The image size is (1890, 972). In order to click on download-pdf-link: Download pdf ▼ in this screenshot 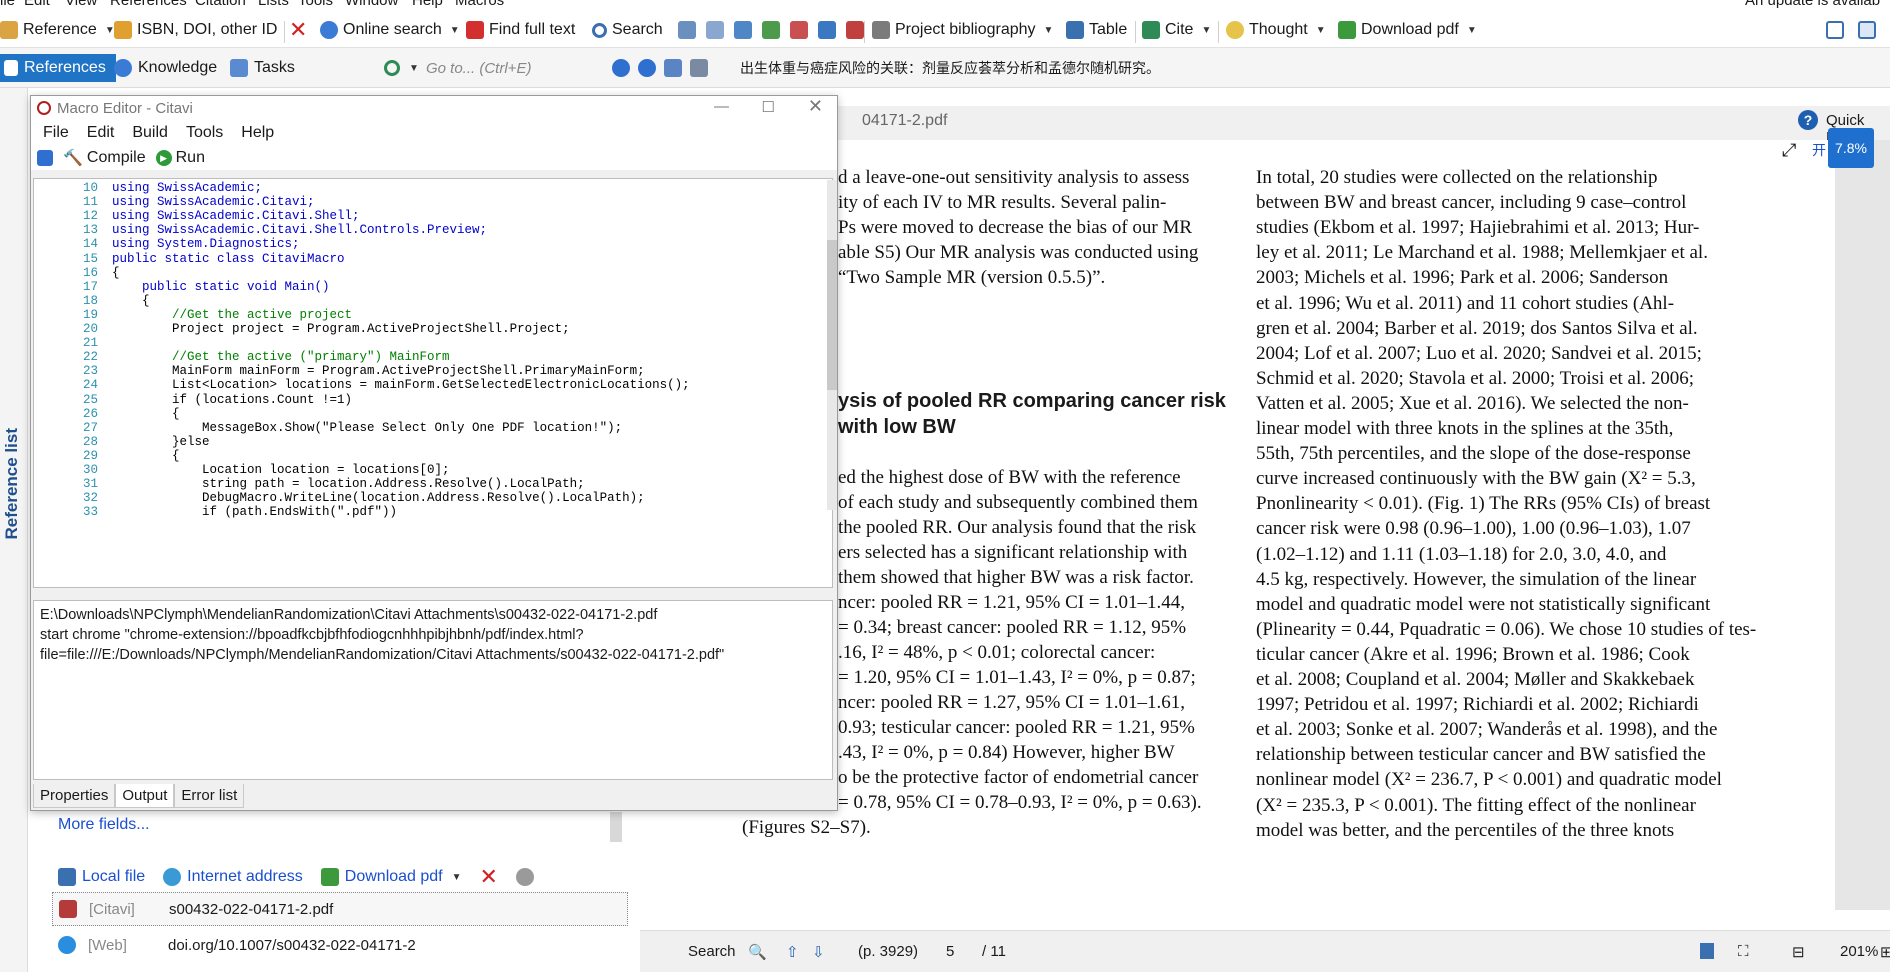, I will do `click(391, 877)`.